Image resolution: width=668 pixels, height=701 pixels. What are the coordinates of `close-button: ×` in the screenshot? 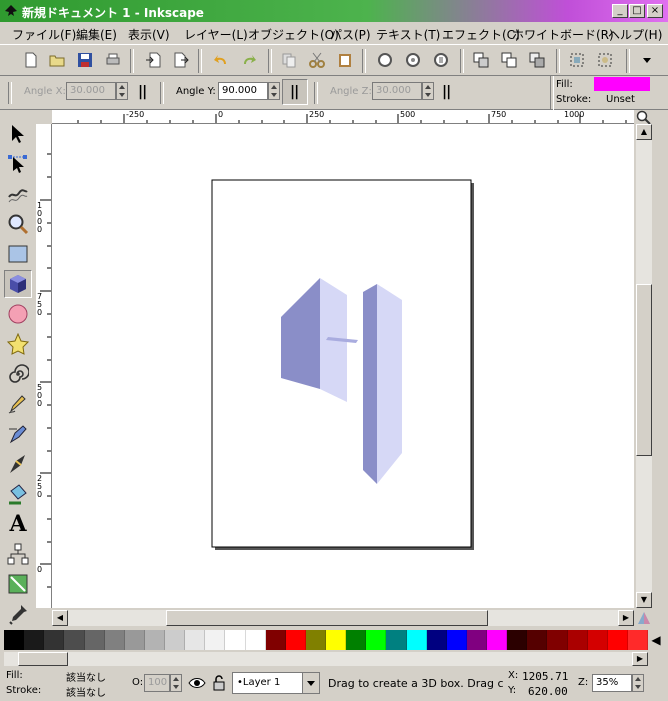 It's located at (655, 11).